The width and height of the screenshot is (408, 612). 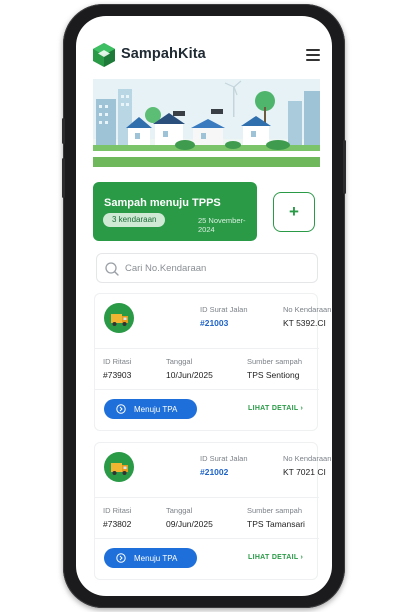 What do you see at coordinates (304, 323) in the screenshot?
I see `plate-value: KT 5392.CI` at bounding box center [304, 323].